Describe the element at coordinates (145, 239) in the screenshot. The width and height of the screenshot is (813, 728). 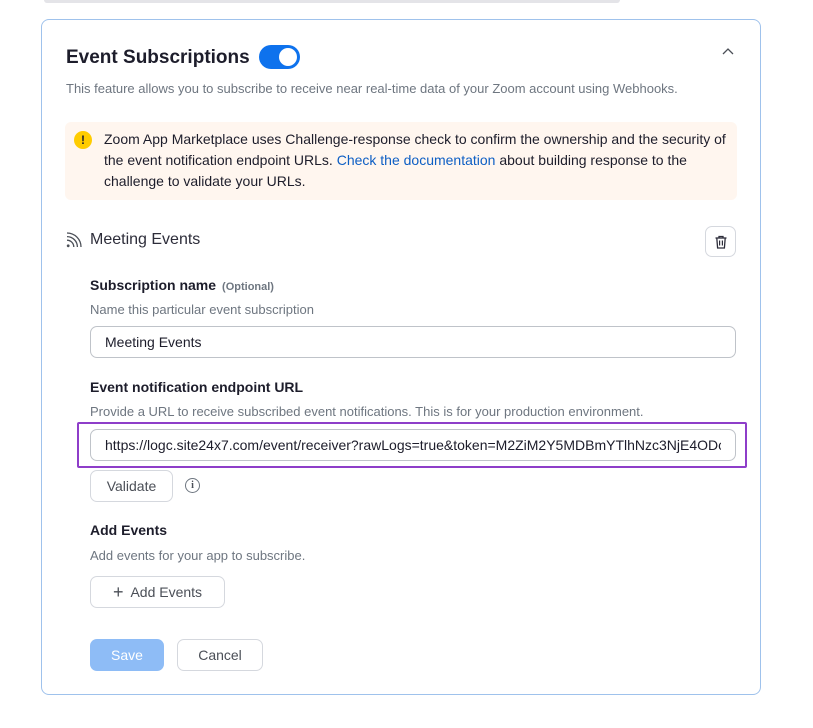
I see `subscription-heading: Meeting Events` at that location.